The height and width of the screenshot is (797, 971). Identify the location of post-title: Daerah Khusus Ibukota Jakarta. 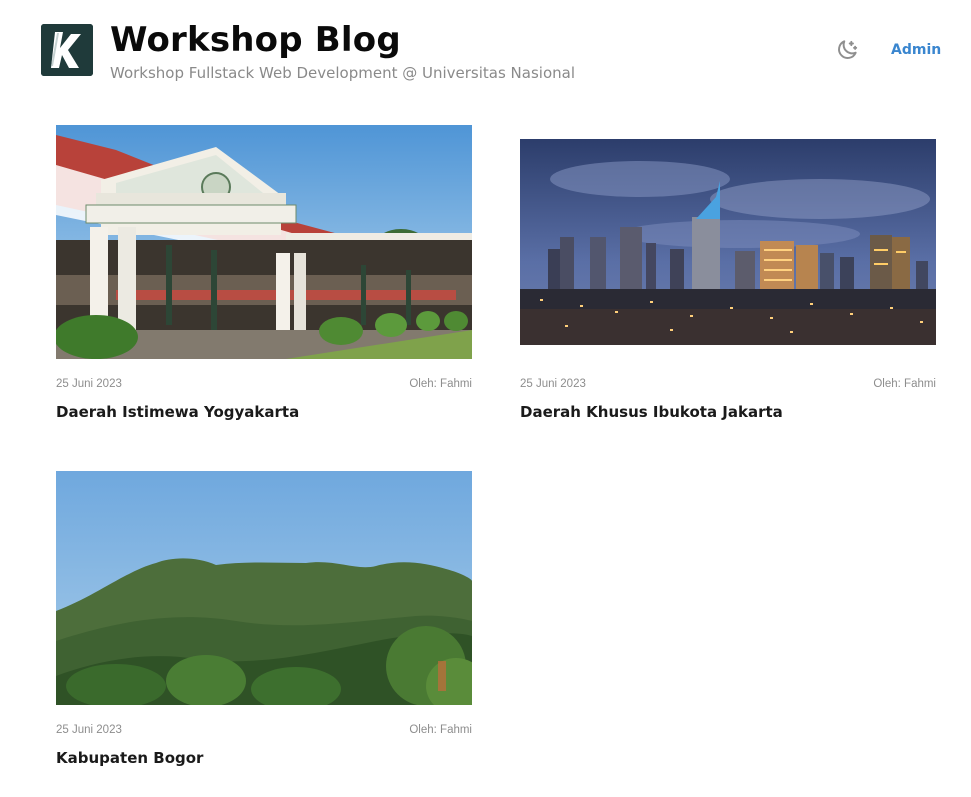
(651, 412).